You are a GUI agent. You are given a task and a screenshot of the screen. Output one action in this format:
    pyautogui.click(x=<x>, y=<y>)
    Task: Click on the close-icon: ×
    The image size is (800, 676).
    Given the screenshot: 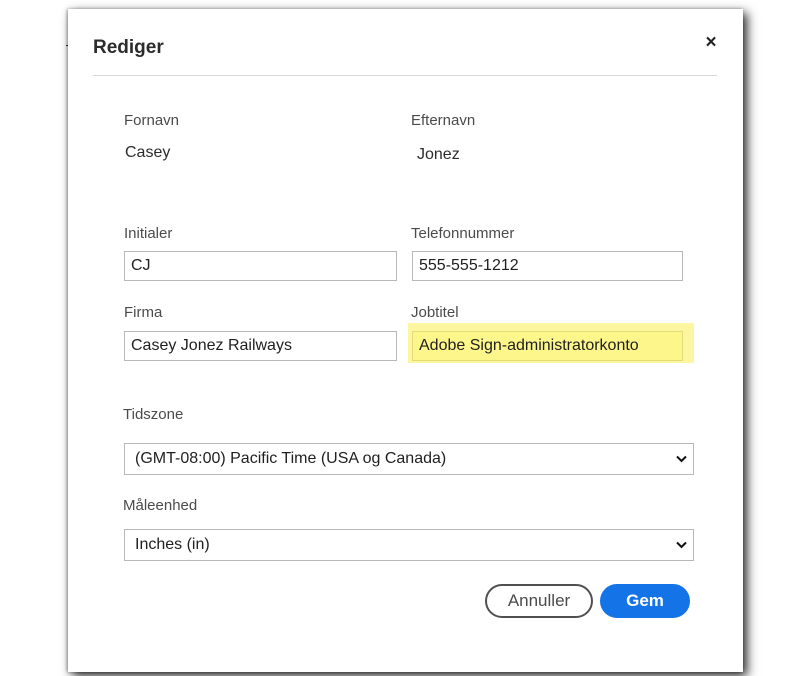 What is the action you would take?
    pyautogui.click(x=711, y=43)
    